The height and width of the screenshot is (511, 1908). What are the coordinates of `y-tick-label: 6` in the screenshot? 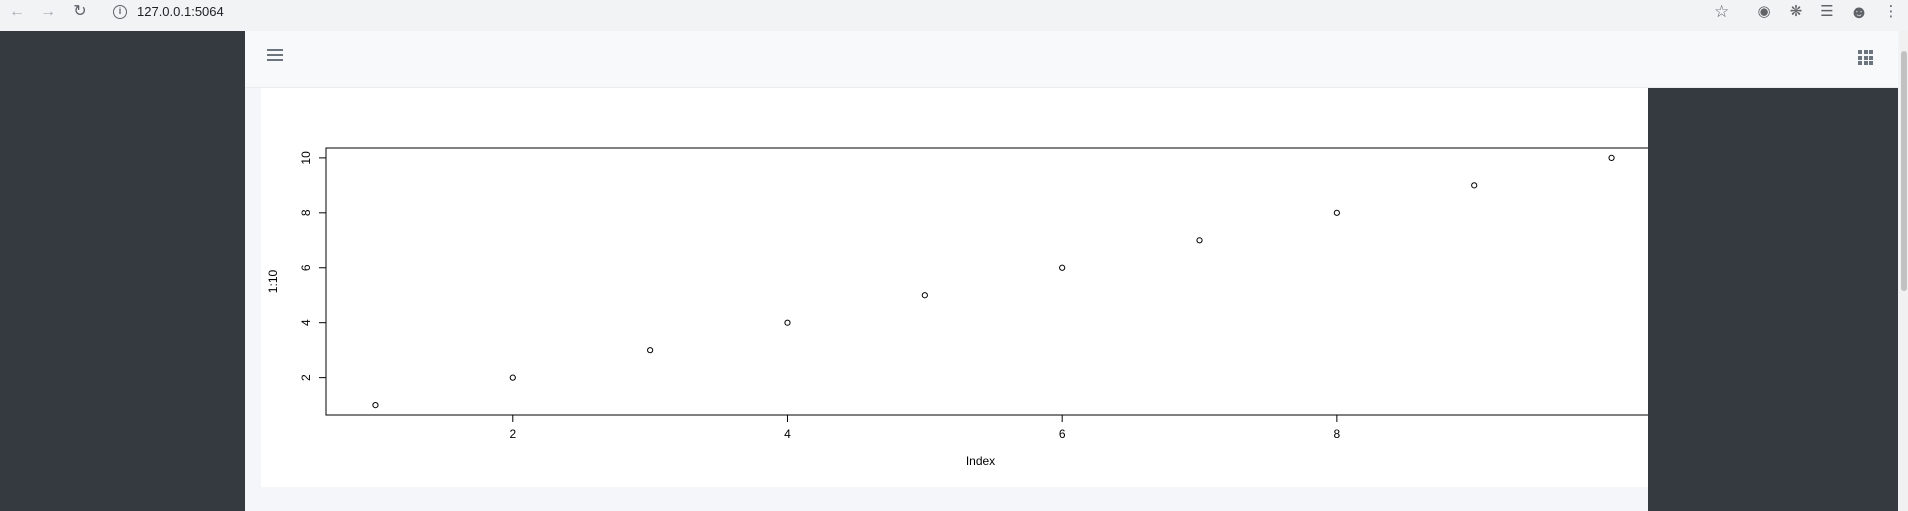 It's located at (306, 267).